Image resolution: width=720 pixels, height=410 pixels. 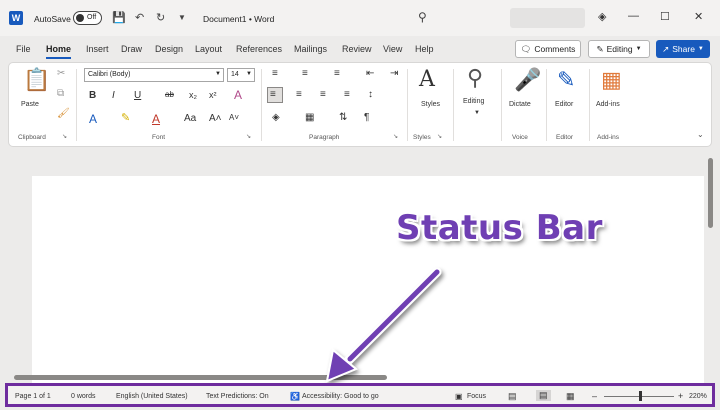 I want to click on read-mode-icon: ▤, so click(x=512, y=396).